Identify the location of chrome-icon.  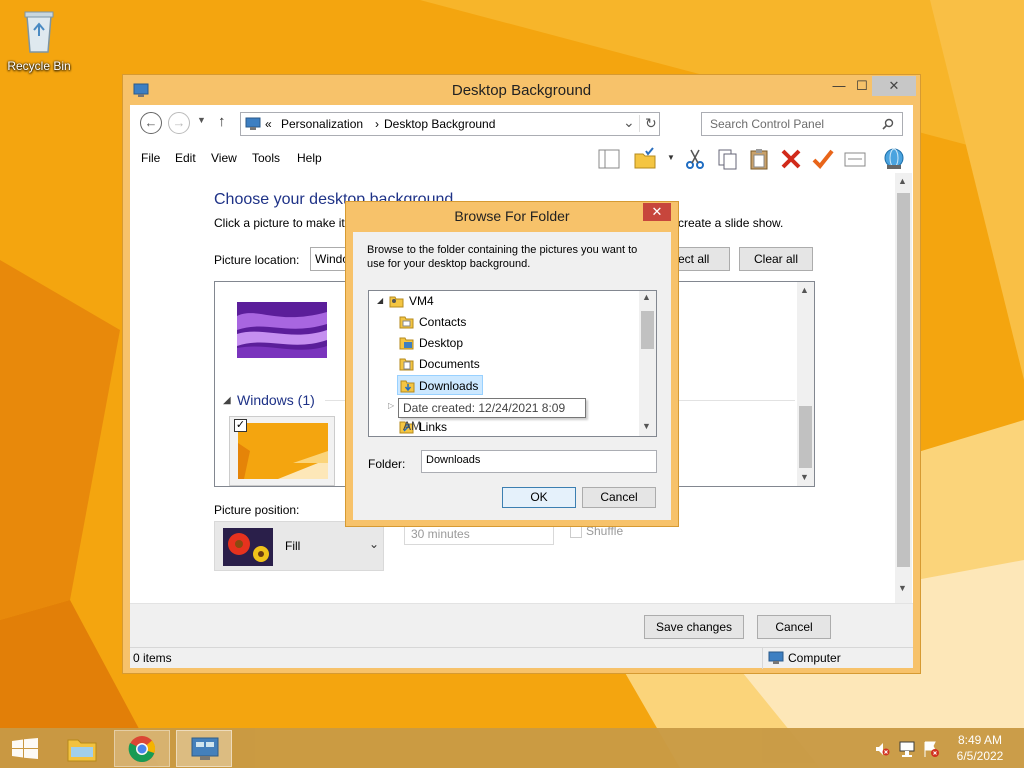
(141, 749).